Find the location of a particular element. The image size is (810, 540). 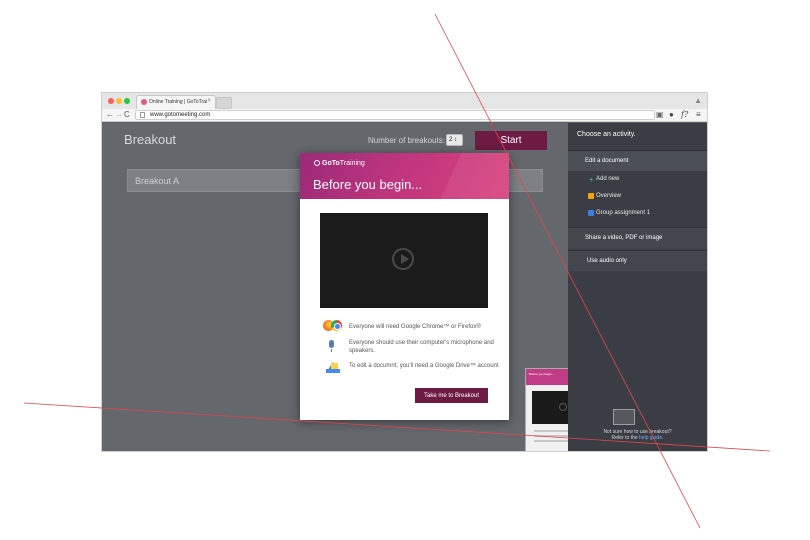

sidebar-item-label: Overview is located at coordinates (609, 196).